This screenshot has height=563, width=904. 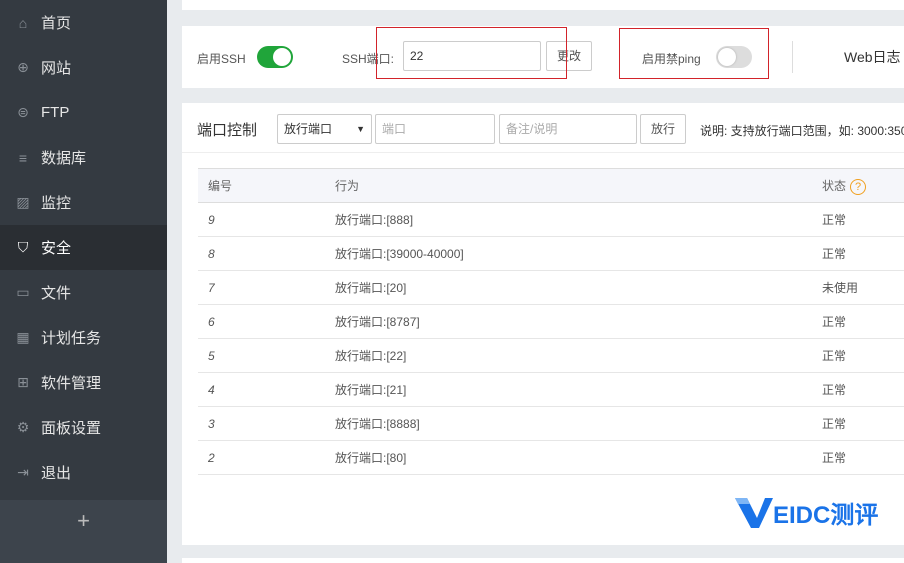 I want to click on sidebar-item-label: 退出, so click(x=56, y=473).